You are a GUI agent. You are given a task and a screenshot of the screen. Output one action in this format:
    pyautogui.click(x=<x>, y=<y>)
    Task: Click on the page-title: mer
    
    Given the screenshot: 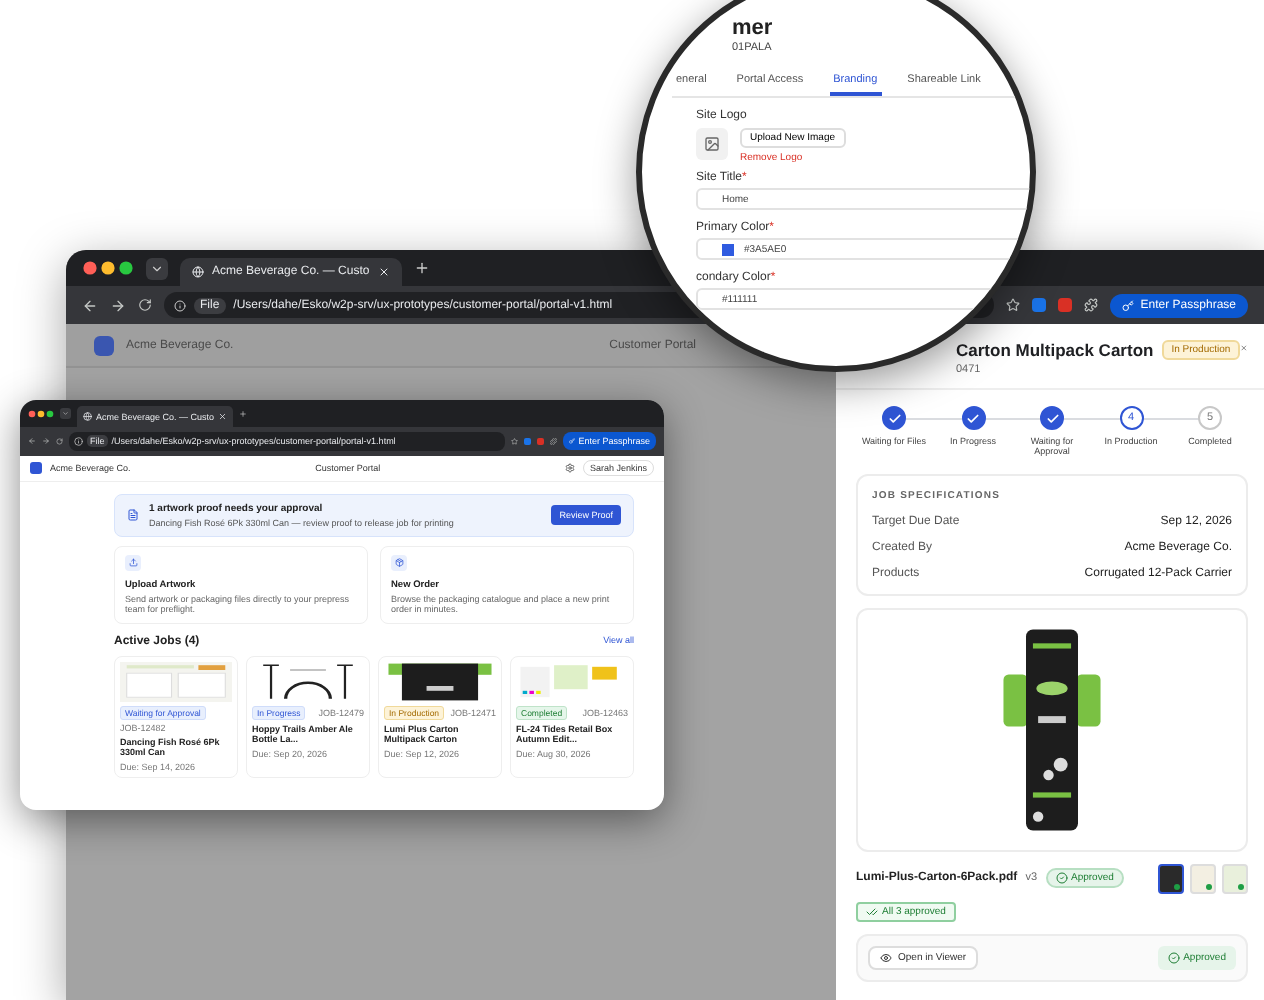 What is the action you would take?
    pyautogui.click(x=752, y=29)
    